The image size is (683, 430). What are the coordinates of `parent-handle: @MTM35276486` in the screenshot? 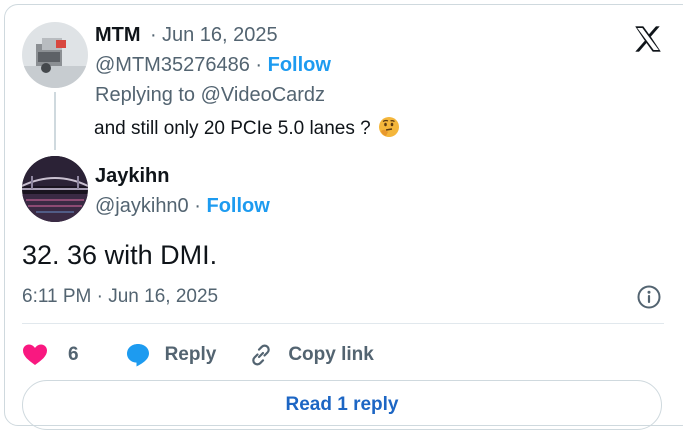 It's located at (172, 65).